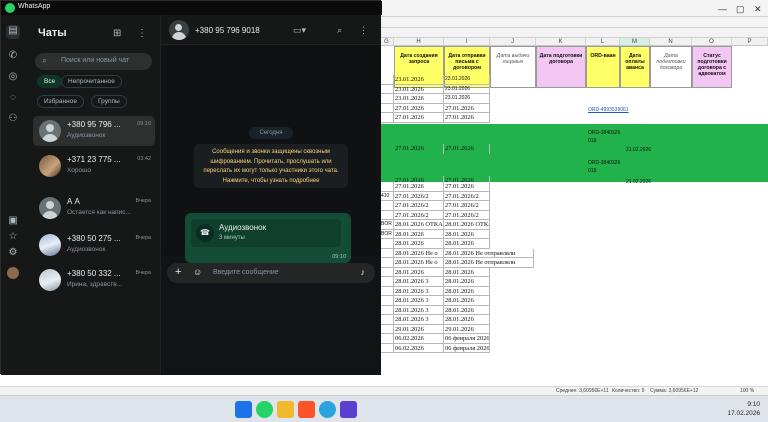  What do you see at coordinates (13, 253) in the screenshot?
I see `settings-icon: ⚙` at bounding box center [13, 253].